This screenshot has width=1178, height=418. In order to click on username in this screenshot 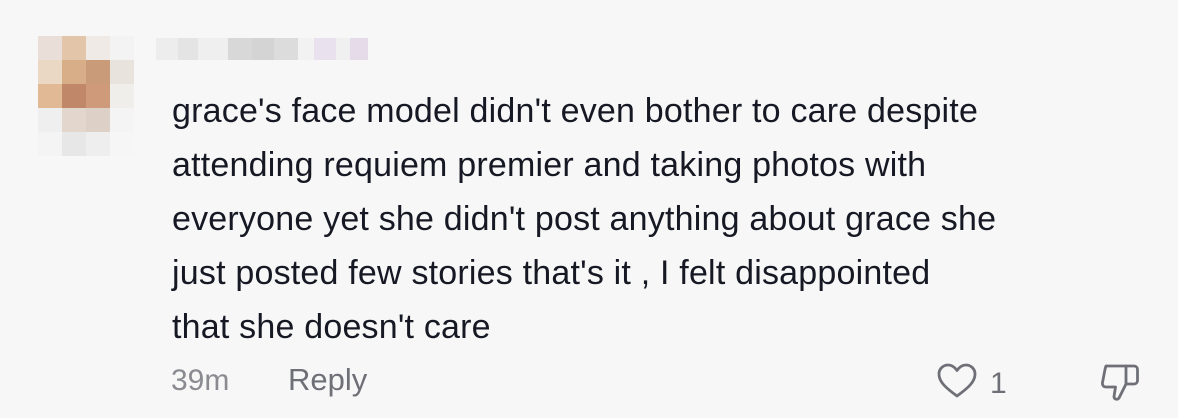, I will do `click(262, 49)`.